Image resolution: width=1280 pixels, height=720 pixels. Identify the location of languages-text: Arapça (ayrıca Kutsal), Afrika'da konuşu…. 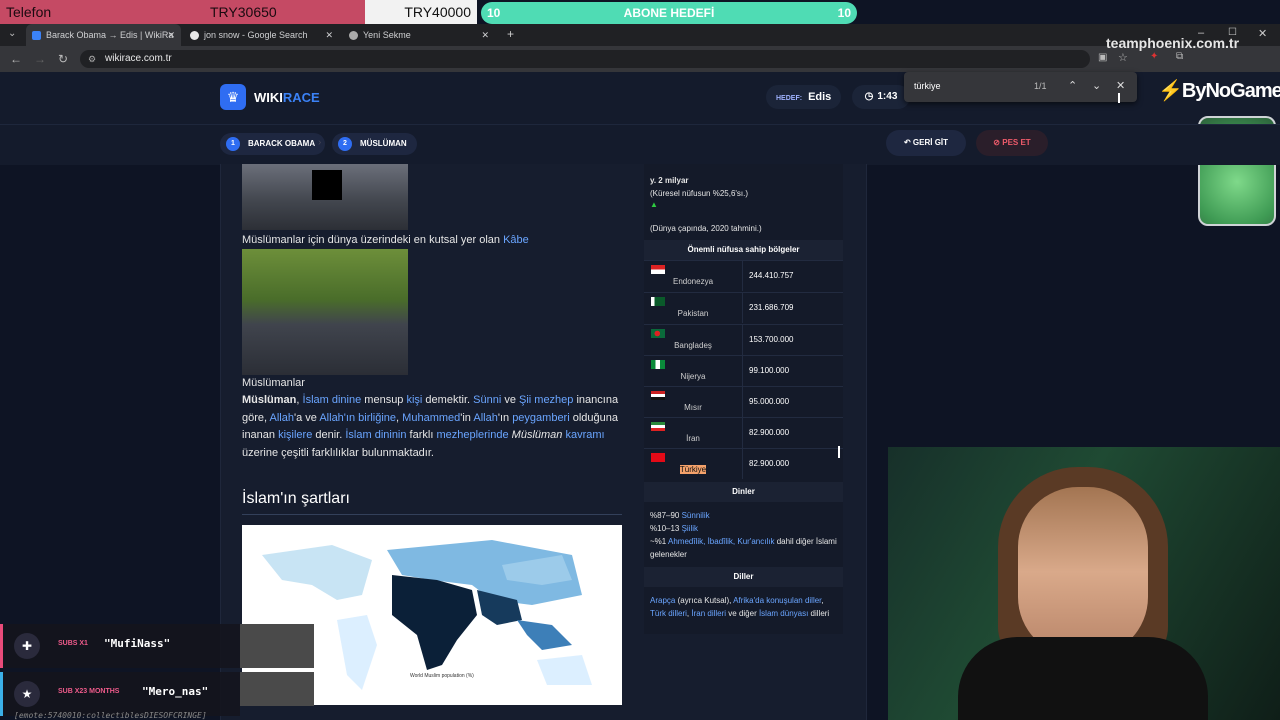
(744, 607).